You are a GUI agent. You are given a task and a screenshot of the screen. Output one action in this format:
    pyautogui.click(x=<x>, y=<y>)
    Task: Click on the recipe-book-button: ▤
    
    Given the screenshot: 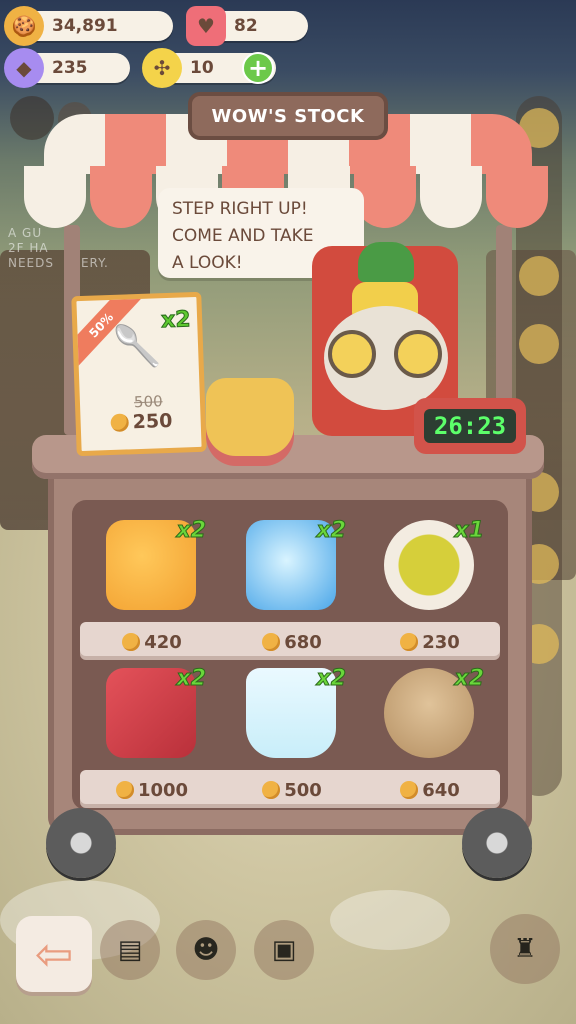 What is the action you would take?
    pyautogui.click(x=130, y=950)
    